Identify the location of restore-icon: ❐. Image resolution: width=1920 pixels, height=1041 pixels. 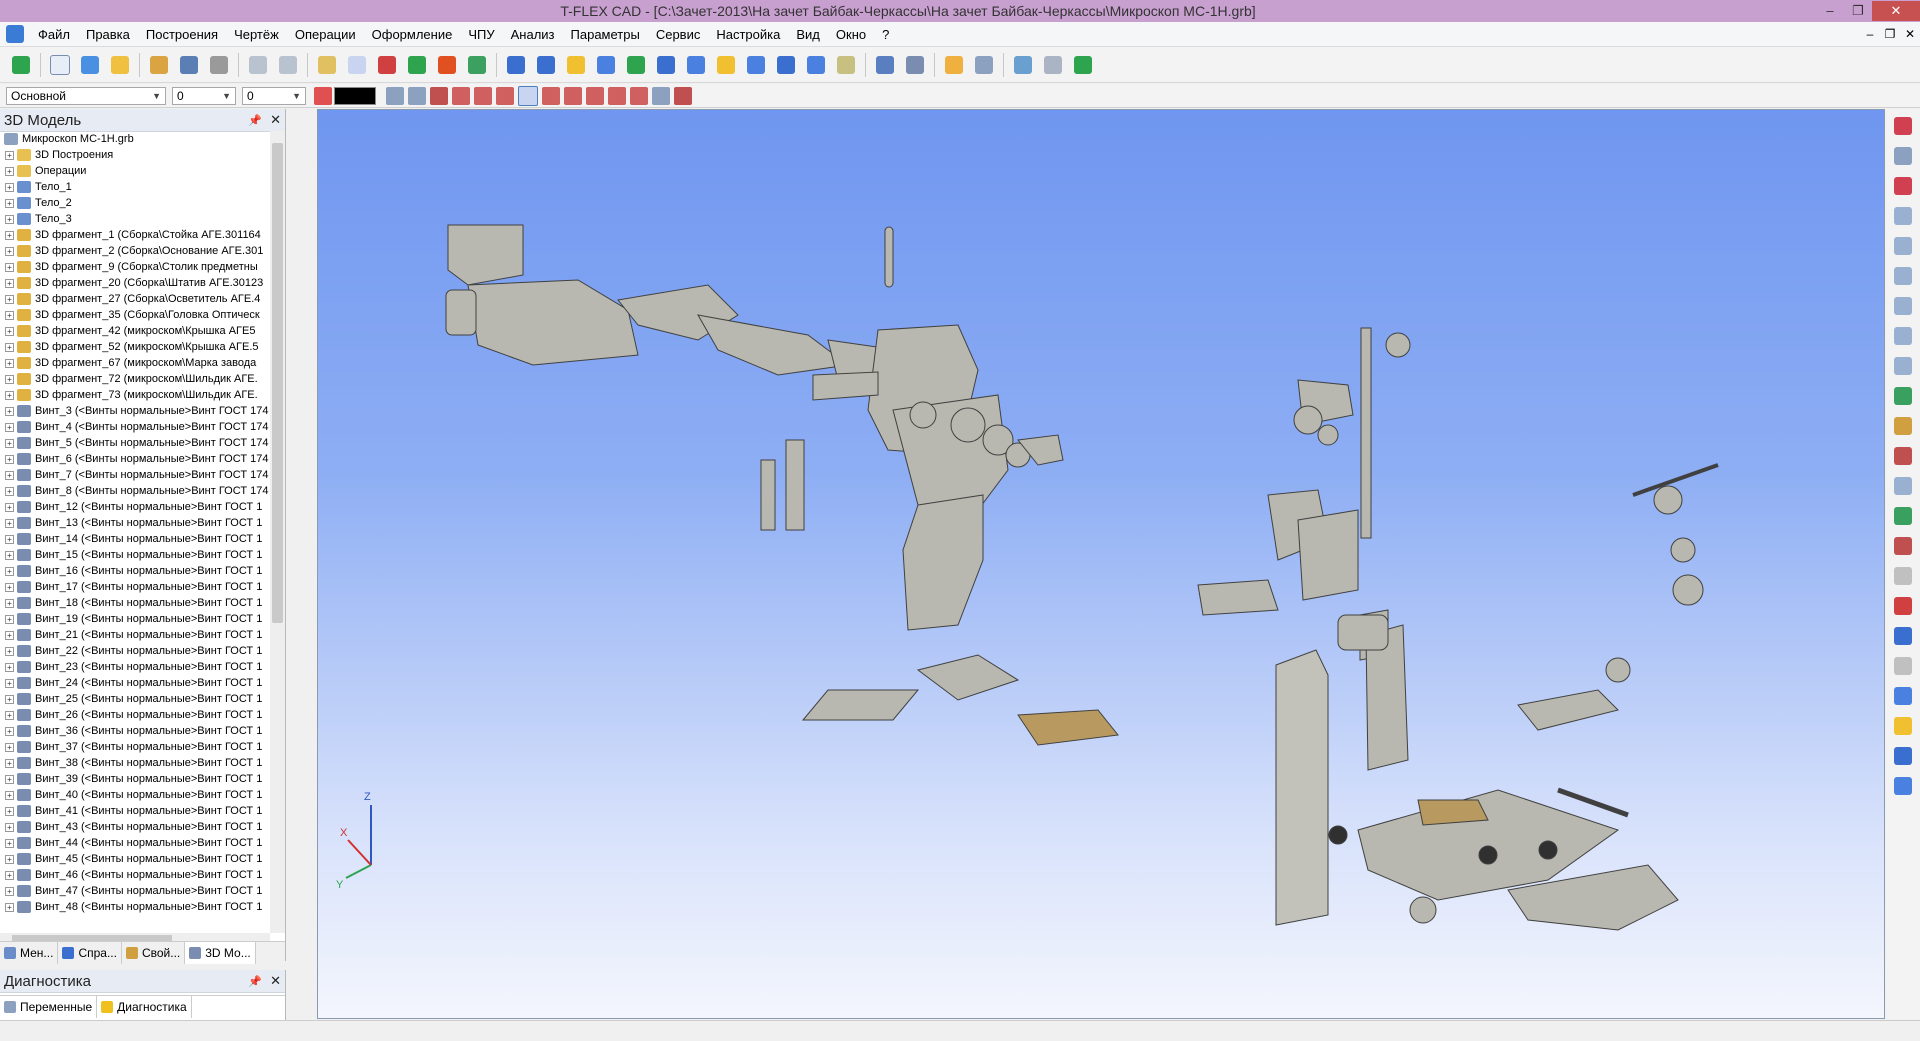
(1858, 11).